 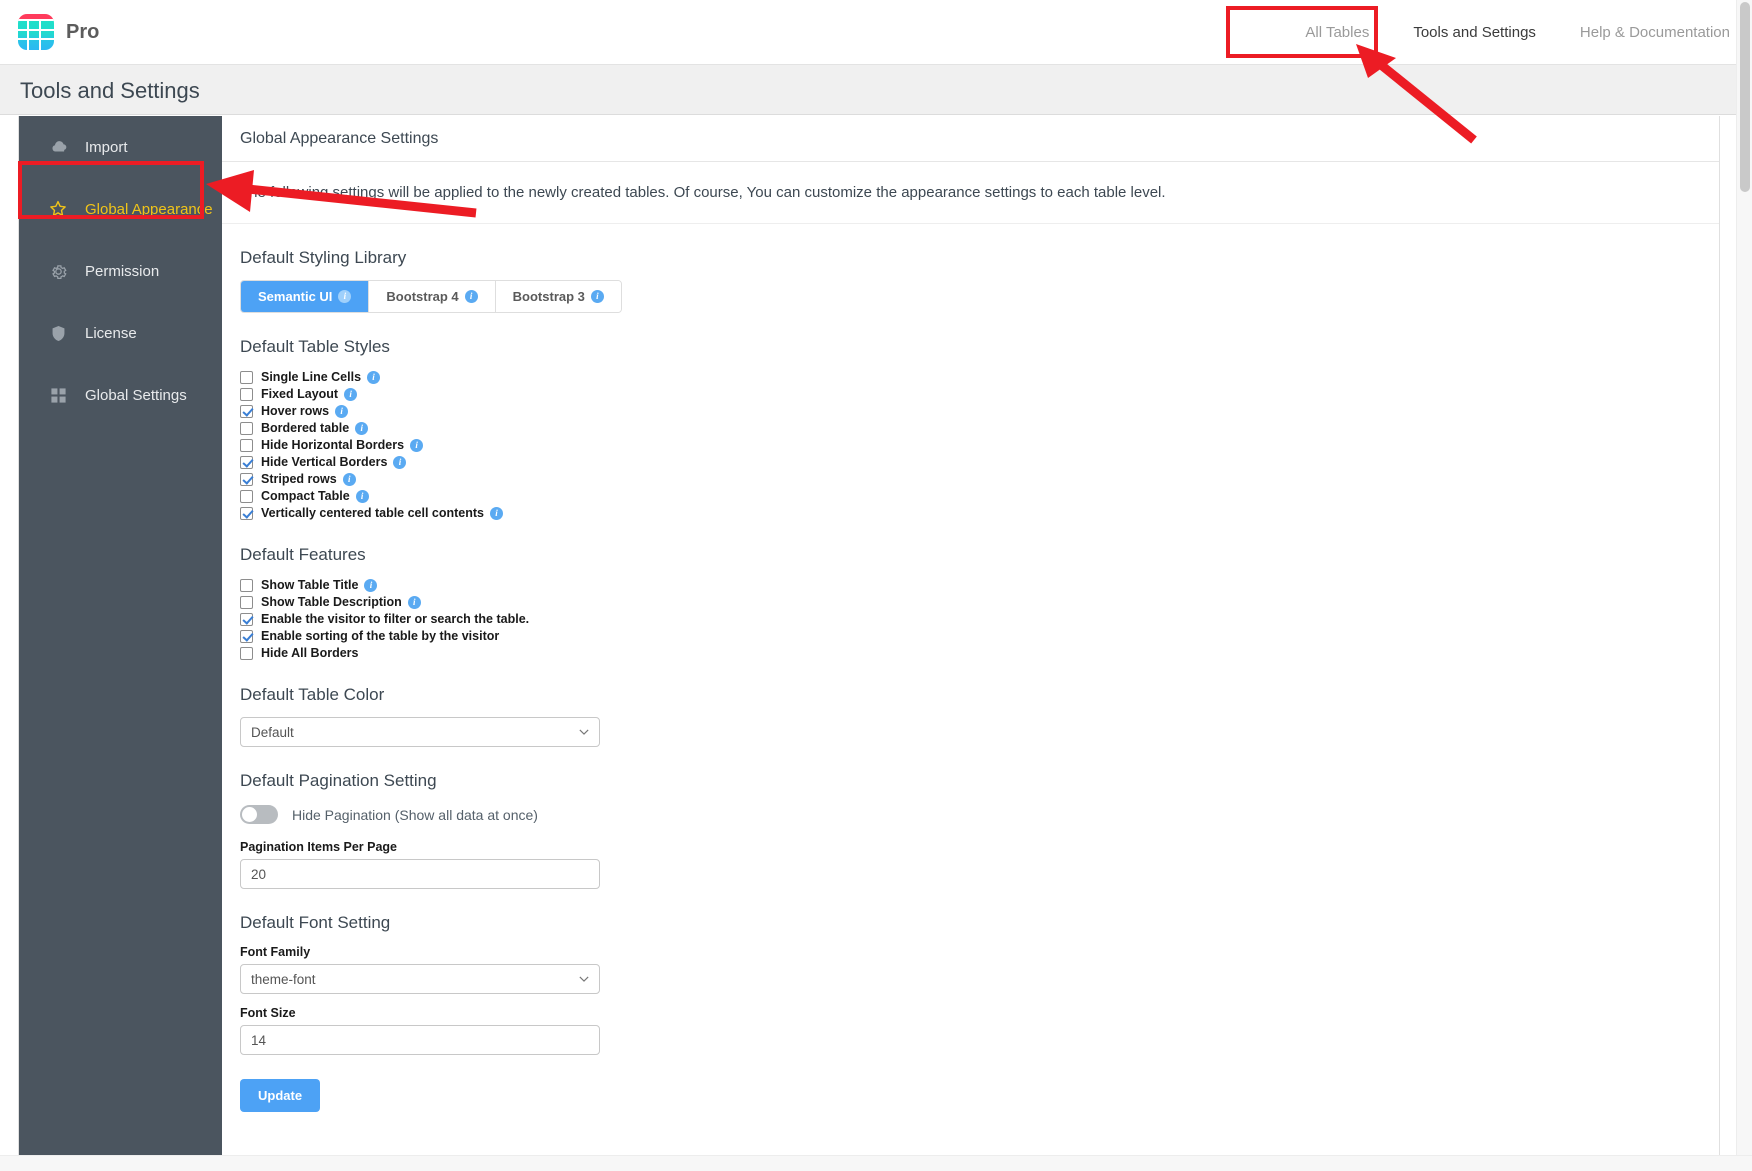 I want to click on checkbox-row: Fixed Layout i, so click(x=970, y=394).